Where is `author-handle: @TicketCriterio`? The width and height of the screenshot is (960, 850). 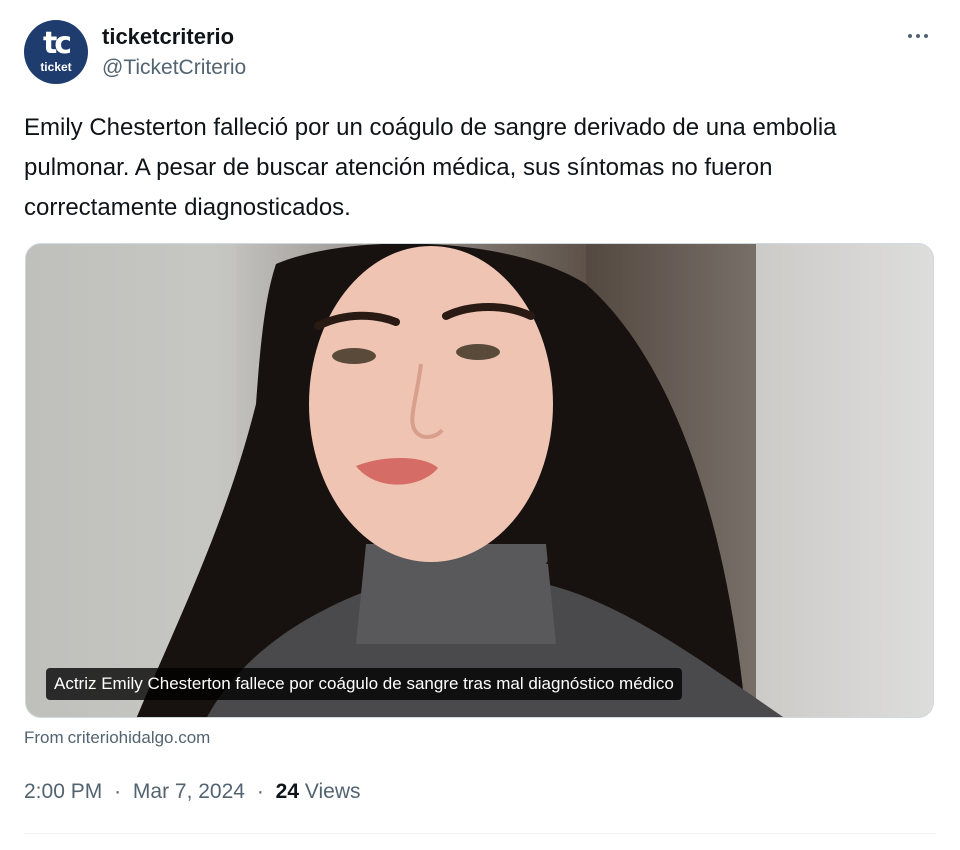
author-handle: @TicketCriterio is located at coordinates (174, 68).